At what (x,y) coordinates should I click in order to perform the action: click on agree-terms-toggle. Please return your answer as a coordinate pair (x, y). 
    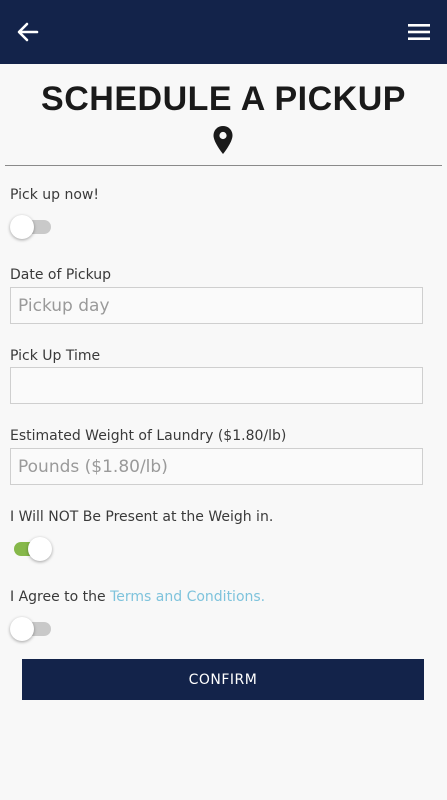
    Looking at the image, I should click on (31, 629).